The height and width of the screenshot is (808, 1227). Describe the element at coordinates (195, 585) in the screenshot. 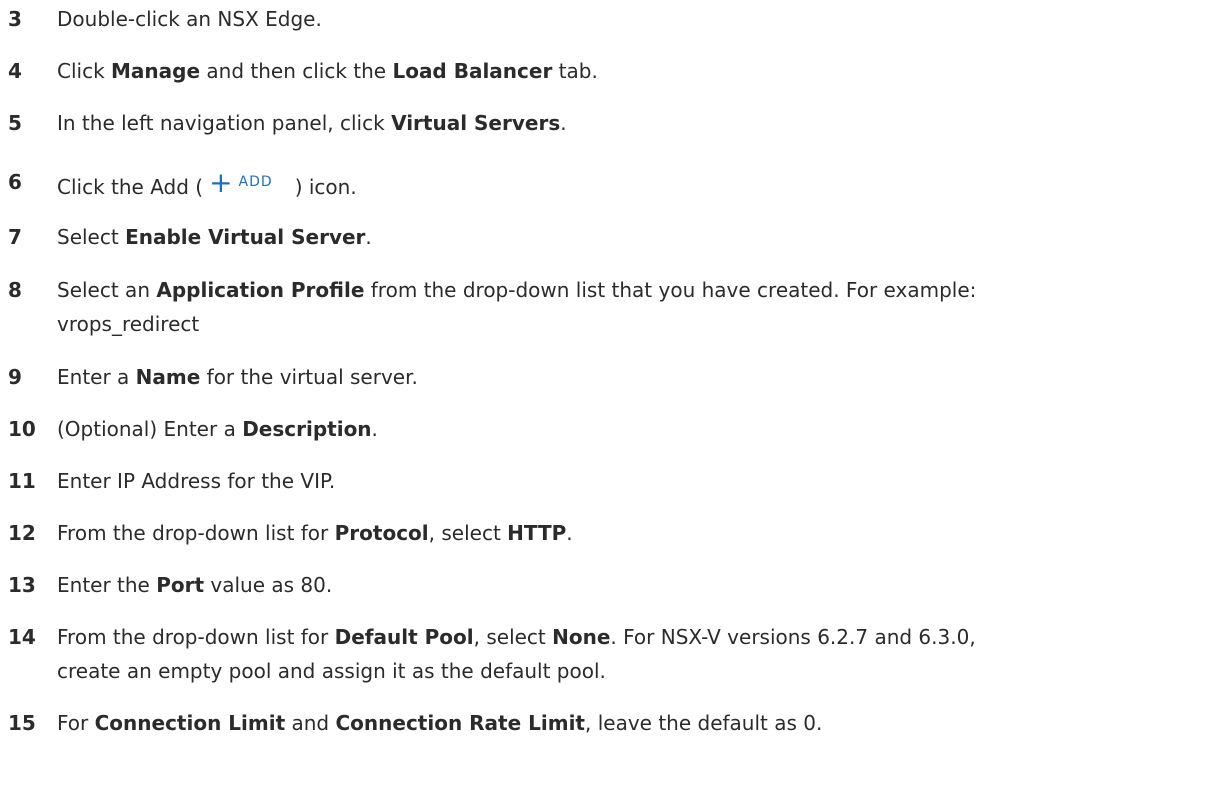

I see `step-text: Enter the Port value as 80.` at that location.